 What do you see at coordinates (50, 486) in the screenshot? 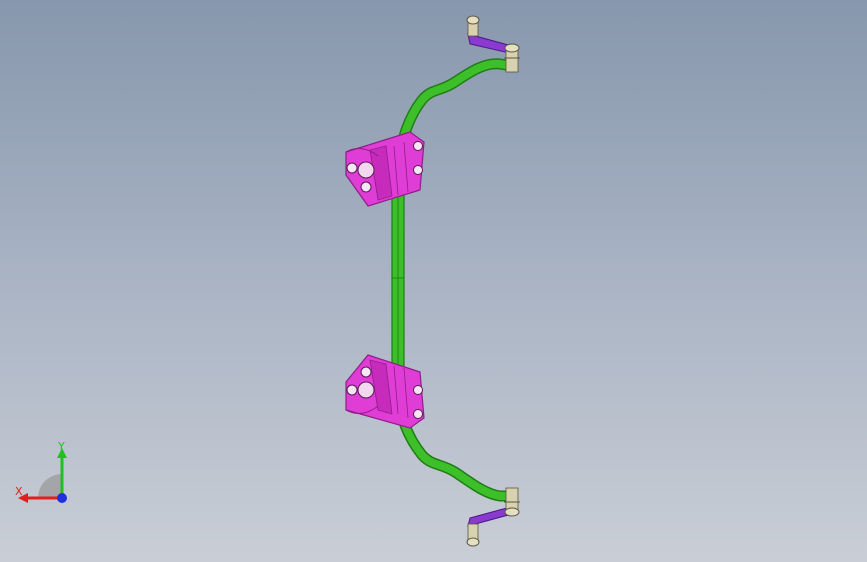
I see `triad-plane-quadrant` at bounding box center [50, 486].